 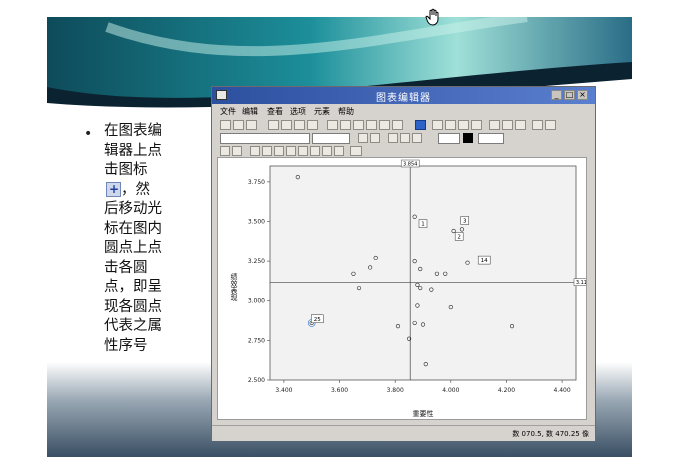 I want to click on menu-edit: 编辑, so click(x=250, y=111).